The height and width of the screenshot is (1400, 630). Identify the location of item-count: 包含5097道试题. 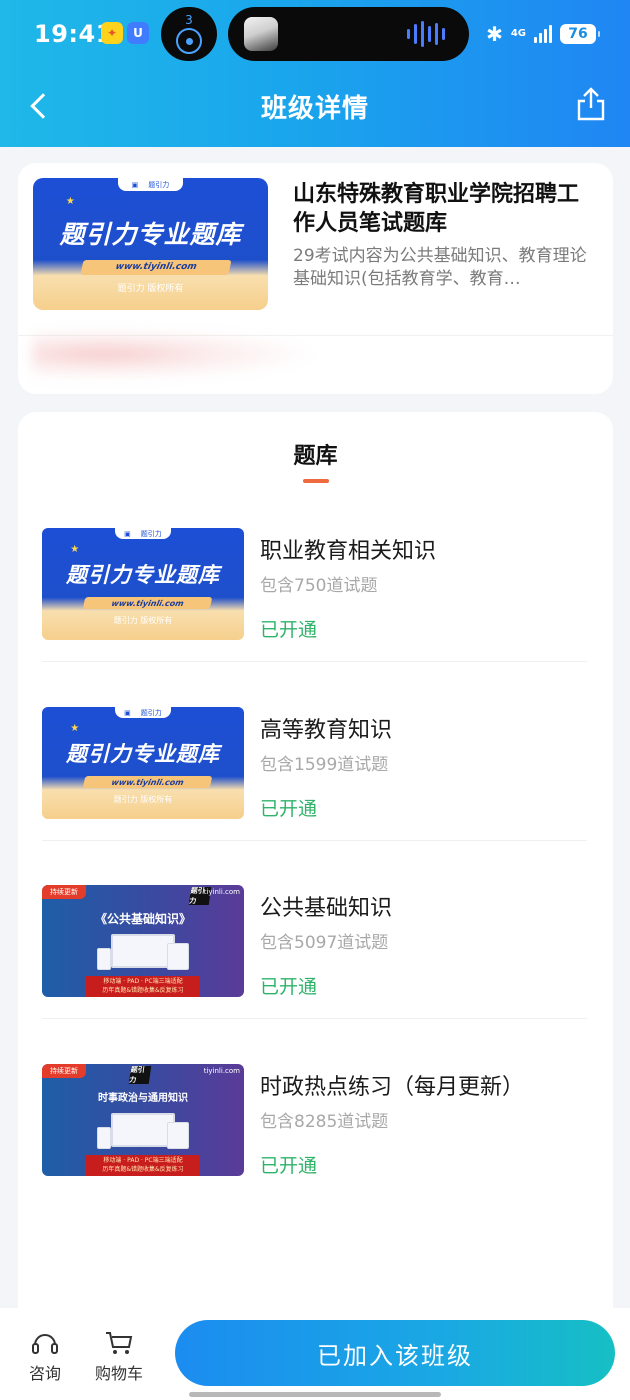
(324, 943).